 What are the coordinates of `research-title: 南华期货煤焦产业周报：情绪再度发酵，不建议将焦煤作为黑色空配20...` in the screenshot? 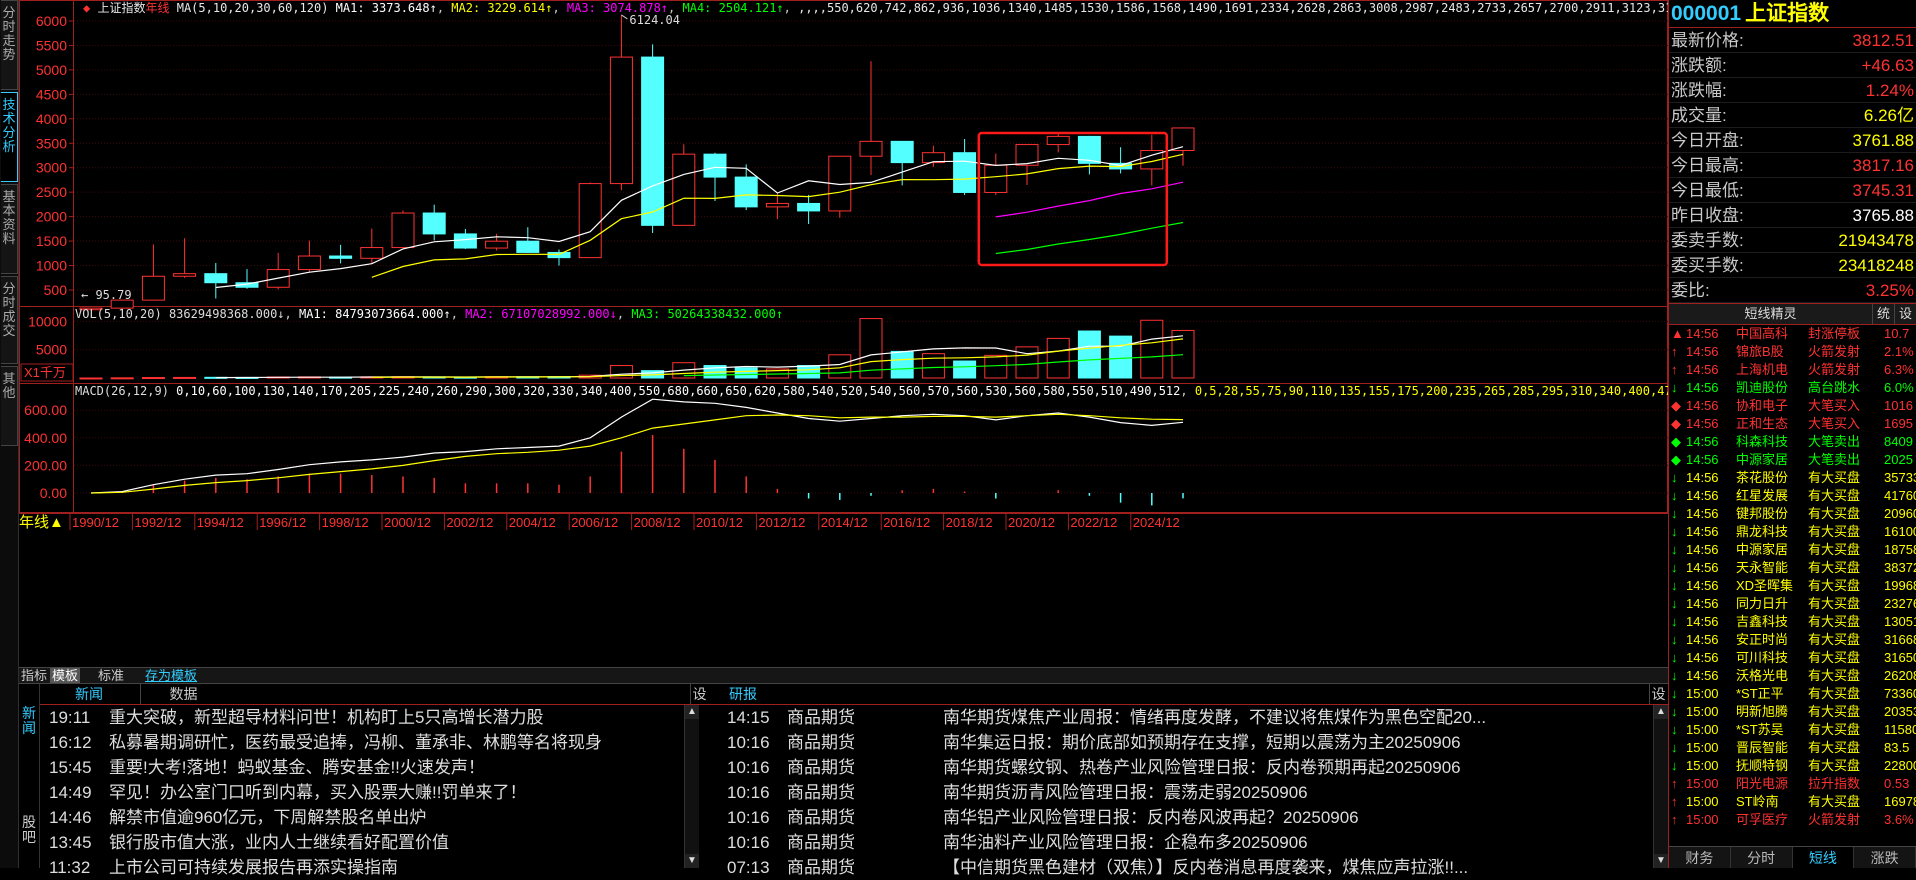 It's located at (1214, 717).